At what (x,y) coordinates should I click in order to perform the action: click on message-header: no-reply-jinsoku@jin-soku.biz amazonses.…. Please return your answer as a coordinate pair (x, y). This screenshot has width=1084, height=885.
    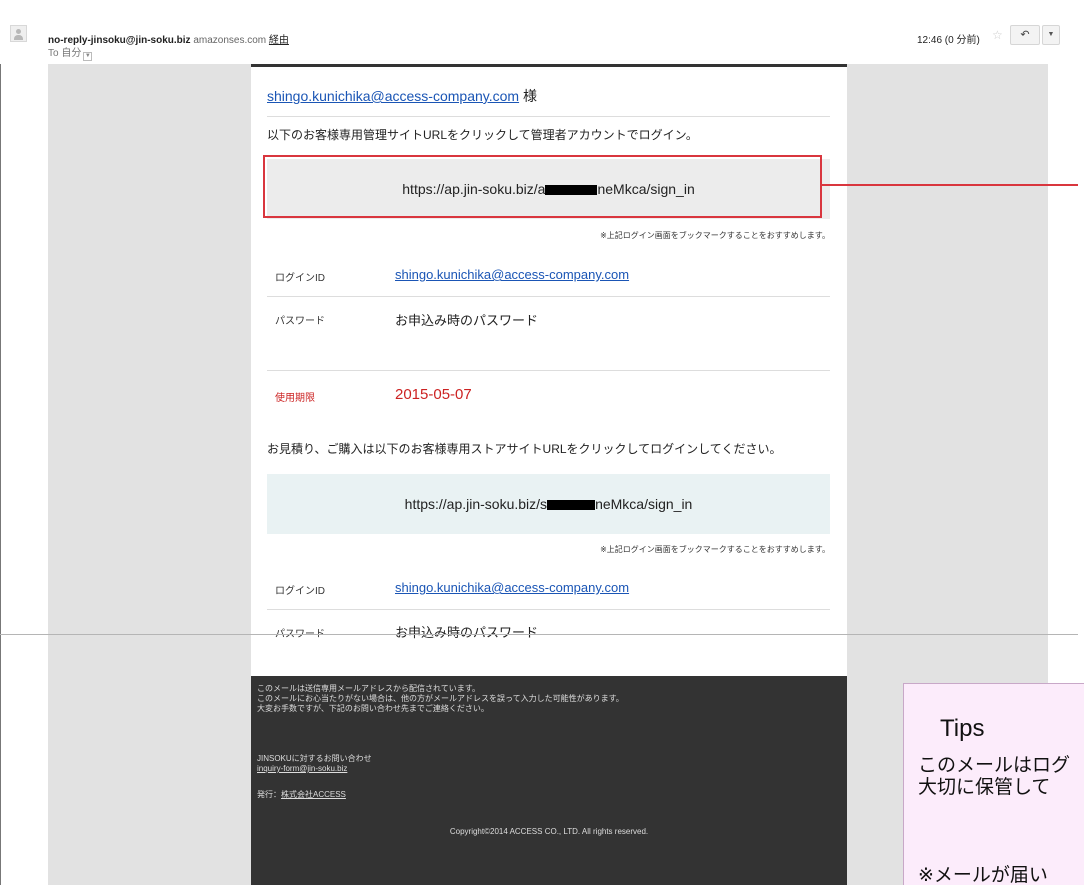
    Looking at the image, I should click on (542, 32).